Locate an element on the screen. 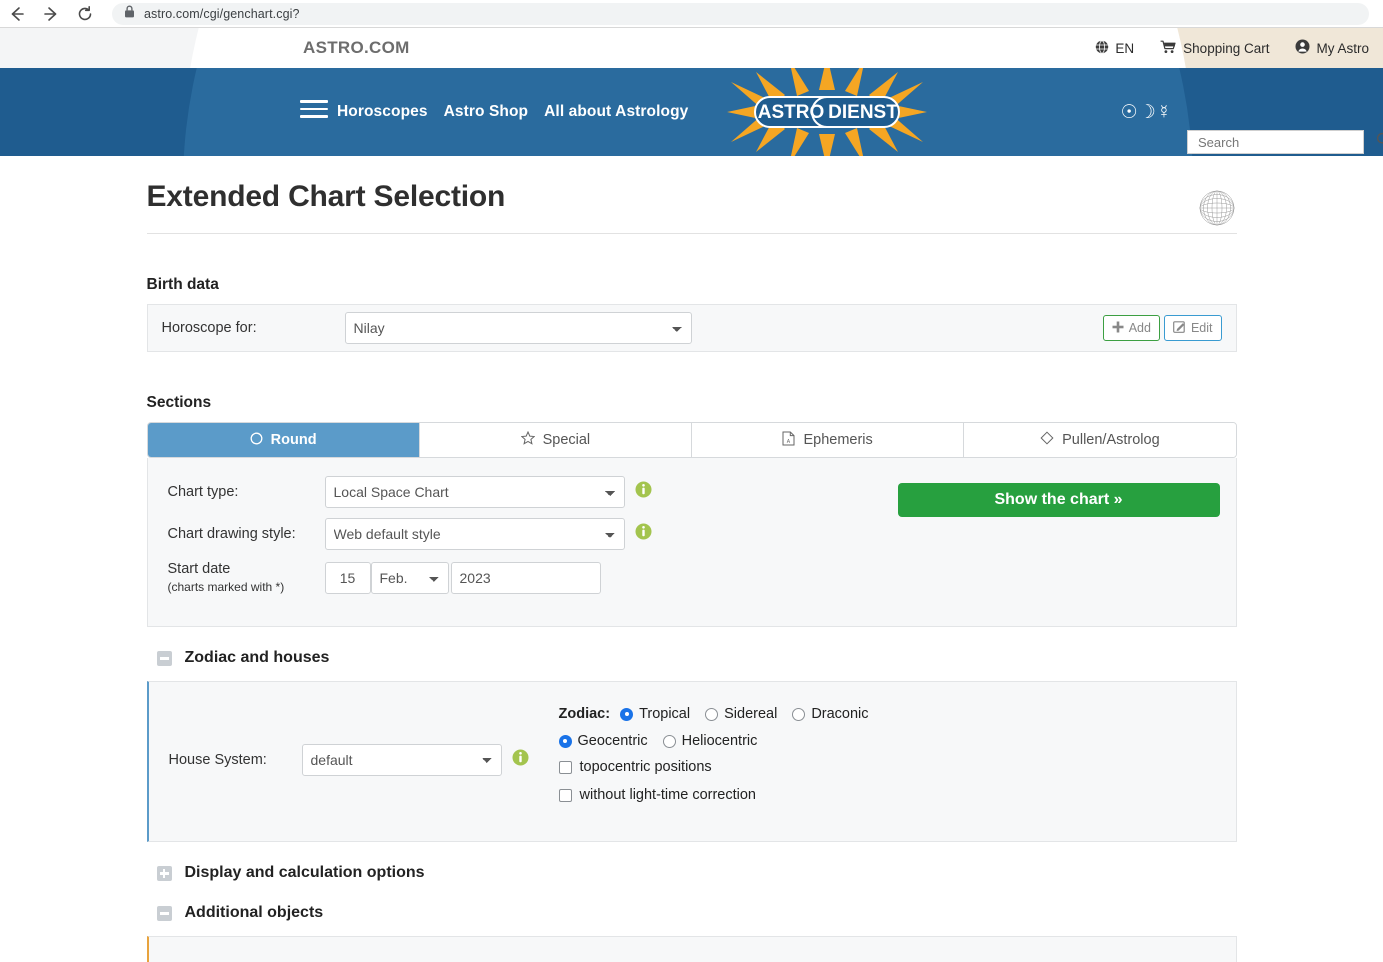 This screenshot has height=962, width=1383. checkbox-without-light-time-correction: without light-time correction is located at coordinates (890, 795).